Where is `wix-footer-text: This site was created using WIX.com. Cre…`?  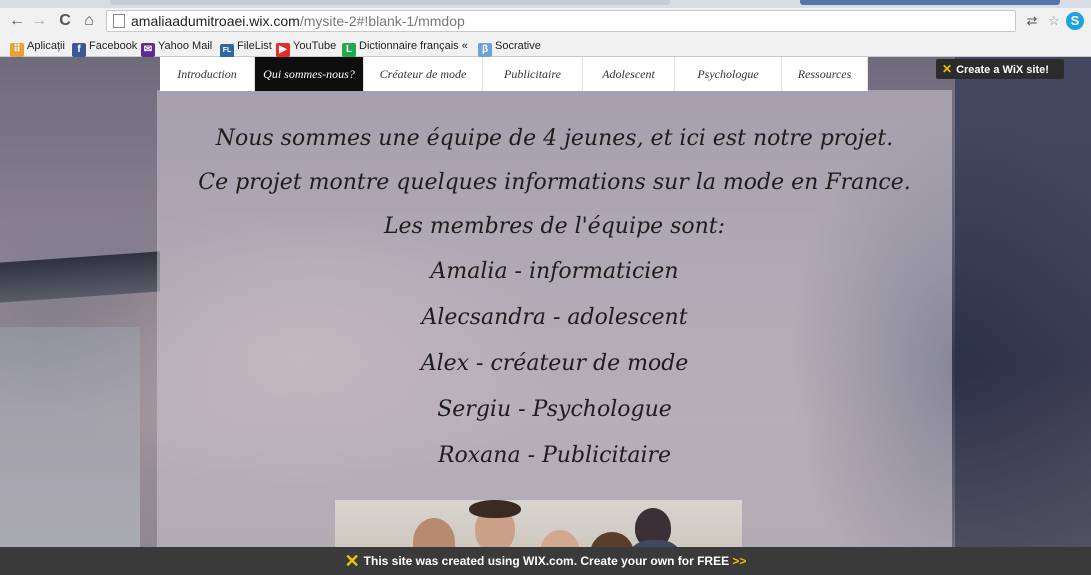 wix-footer-text: This site was created using WIX.com. Cre… is located at coordinates (546, 561).